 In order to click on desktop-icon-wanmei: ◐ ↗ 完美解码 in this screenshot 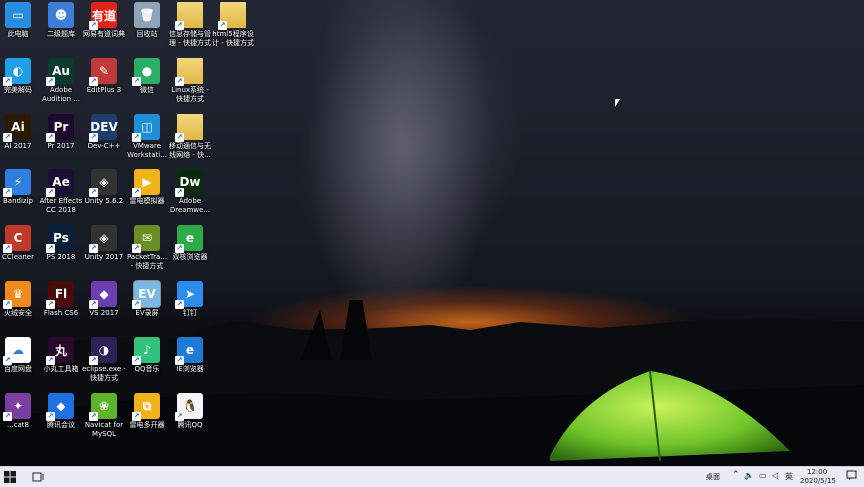, I will do `click(20, 76)`.